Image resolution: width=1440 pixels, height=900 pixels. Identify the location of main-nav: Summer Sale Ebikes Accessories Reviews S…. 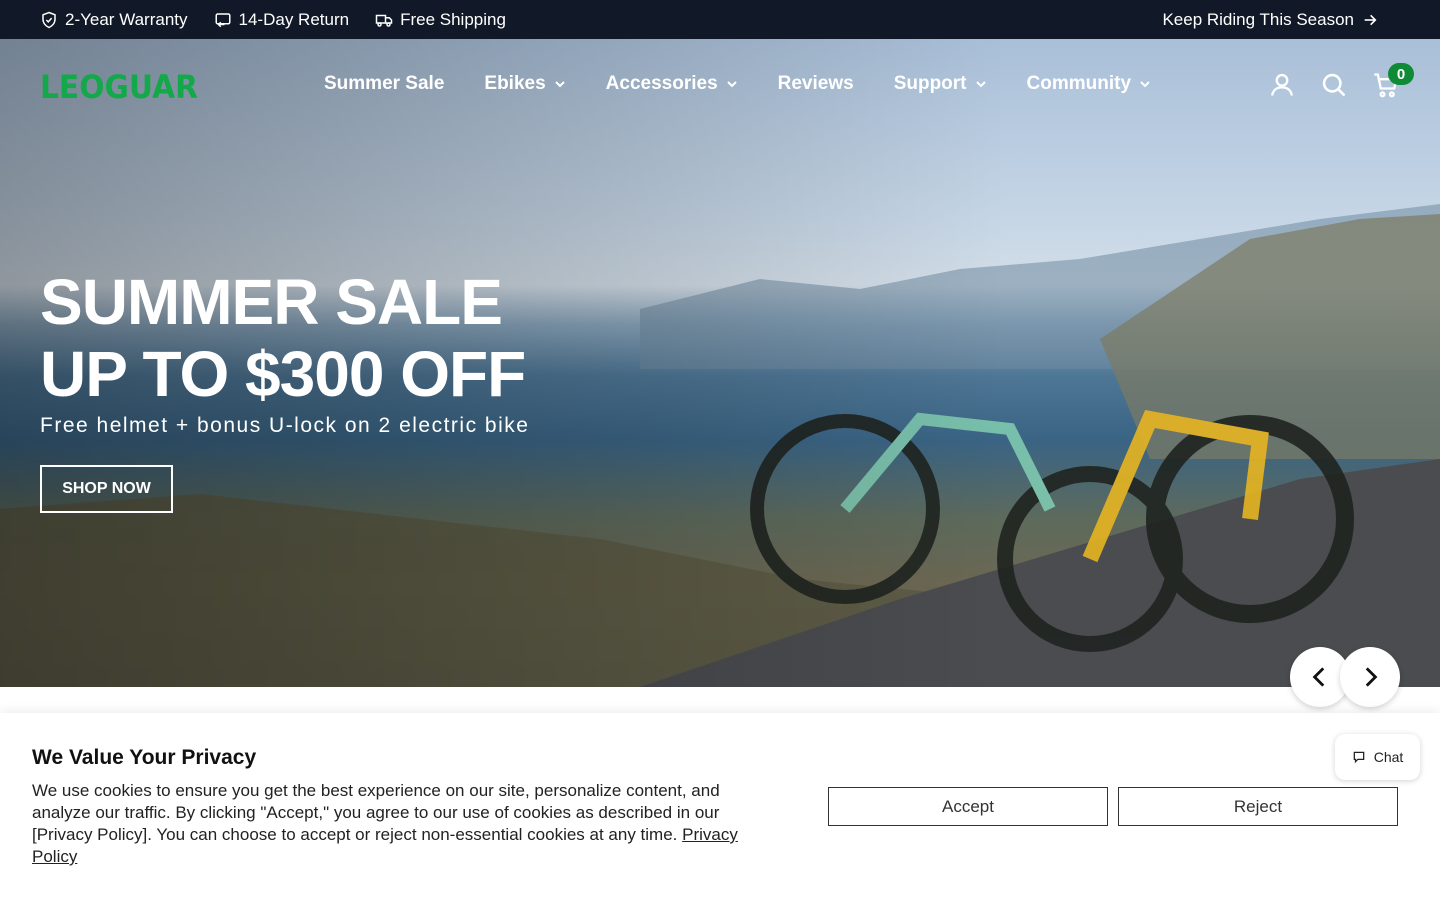
(737, 84).